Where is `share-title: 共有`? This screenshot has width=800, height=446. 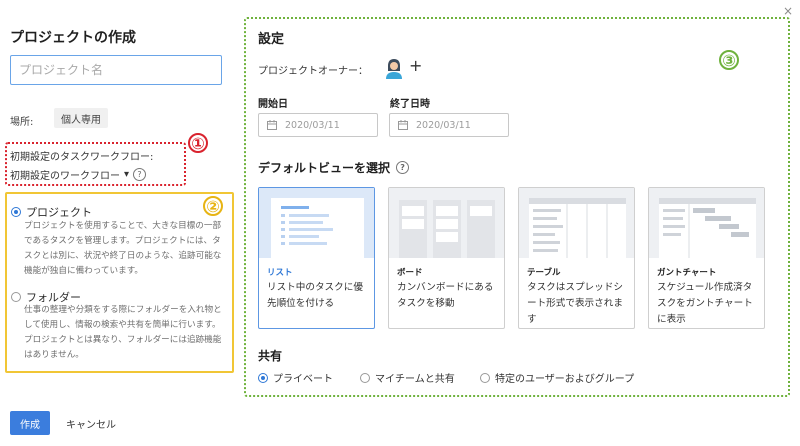
share-title: 共有 is located at coordinates (270, 356).